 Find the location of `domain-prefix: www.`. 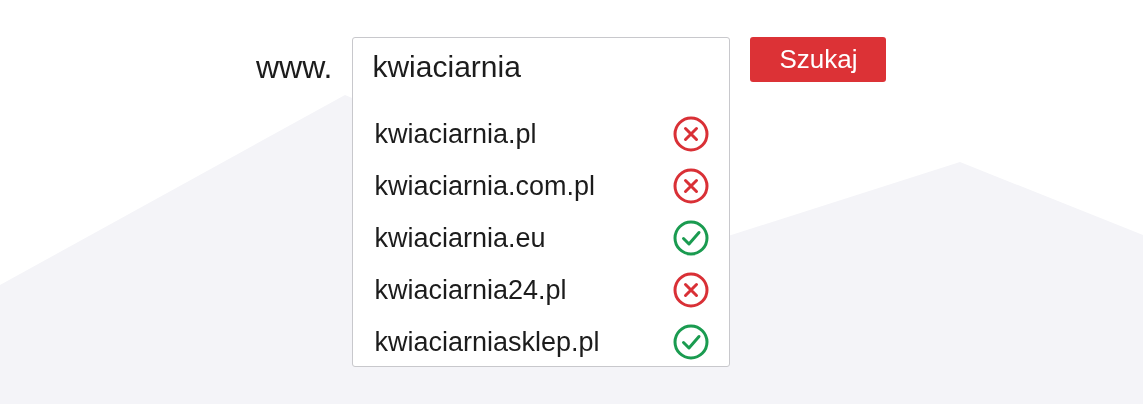

domain-prefix: www. is located at coordinates (294, 67).